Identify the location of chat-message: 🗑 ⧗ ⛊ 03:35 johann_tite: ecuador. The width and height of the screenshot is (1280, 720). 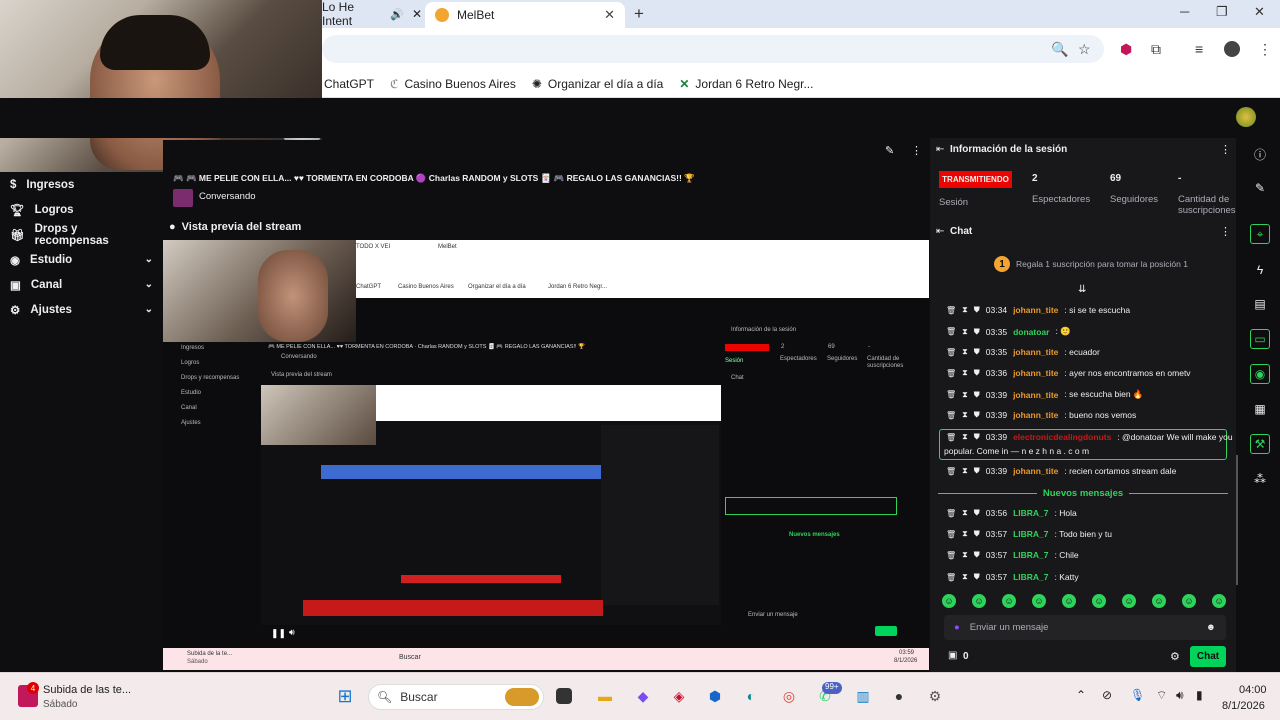
(1023, 352).